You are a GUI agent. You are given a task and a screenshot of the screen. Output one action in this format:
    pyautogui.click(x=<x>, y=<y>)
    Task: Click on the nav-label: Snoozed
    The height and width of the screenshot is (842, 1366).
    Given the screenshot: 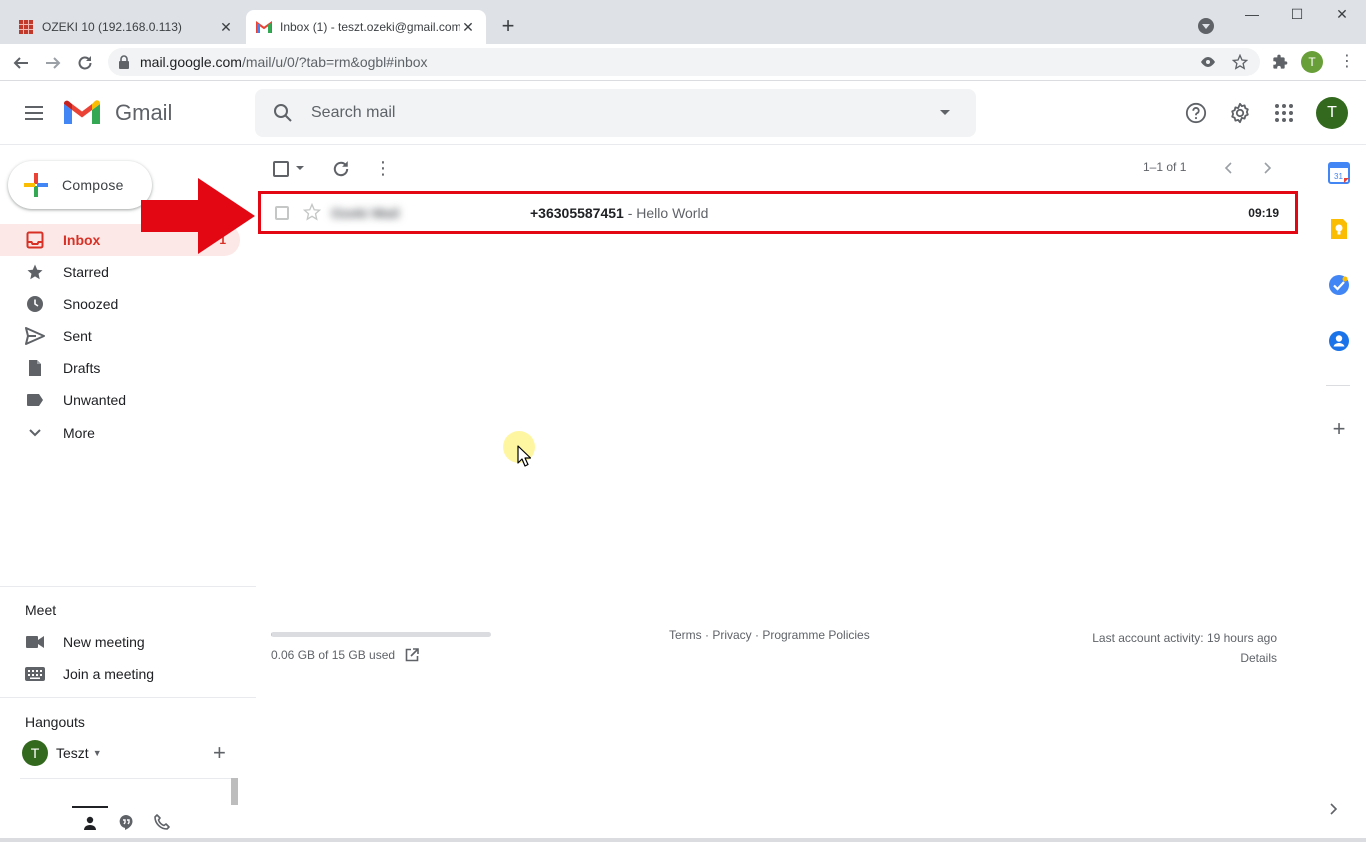 What is the action you would take?
    pyautogui.click(x=91, y=304)
    